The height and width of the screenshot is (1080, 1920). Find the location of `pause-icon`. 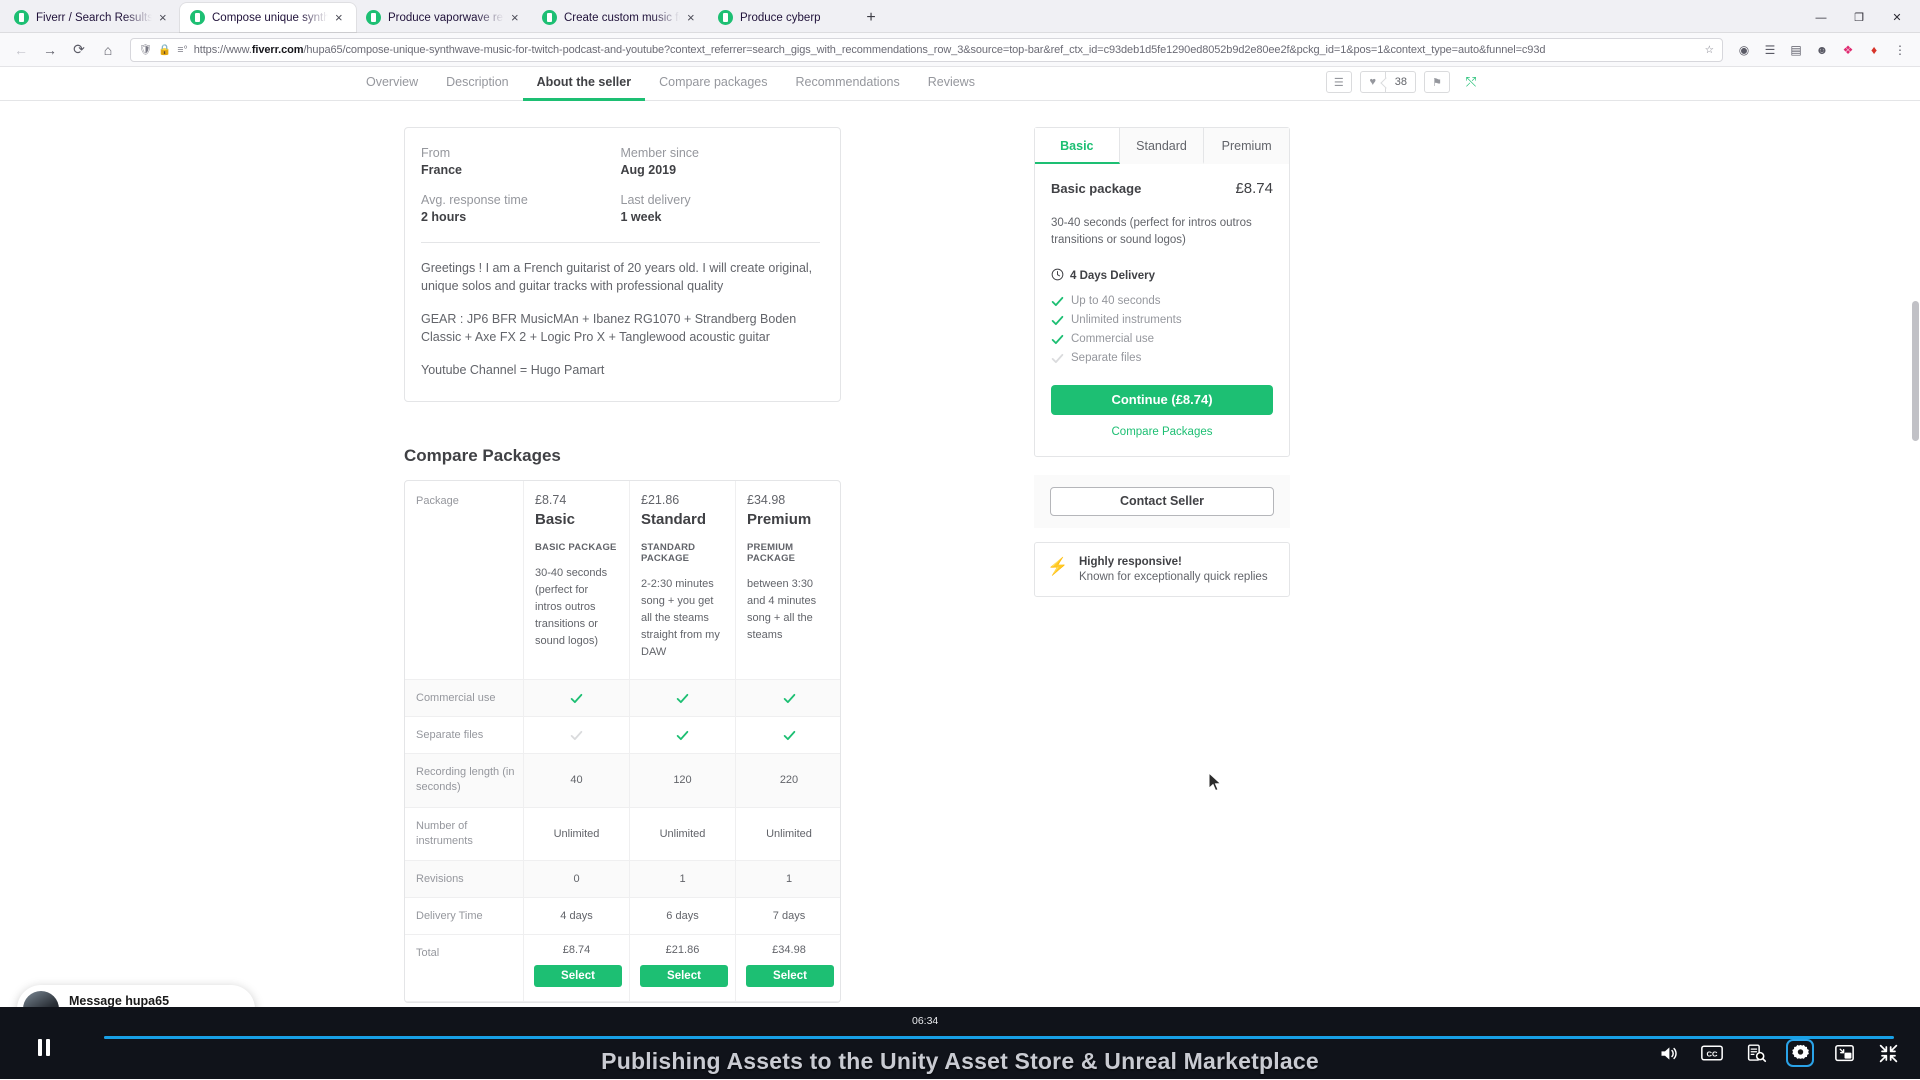

pause-icon is located at coordinates (40, 1047).